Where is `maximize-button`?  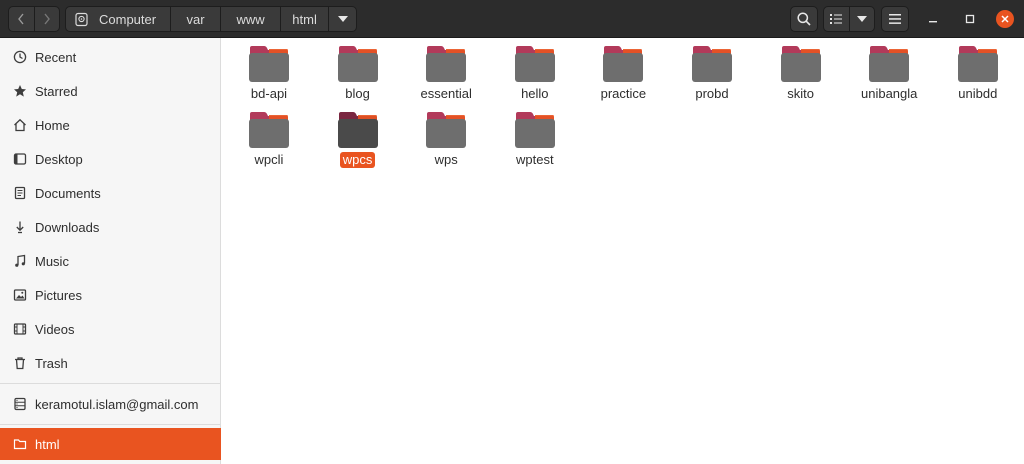
maximize-button is located at coordinates (970, 19).